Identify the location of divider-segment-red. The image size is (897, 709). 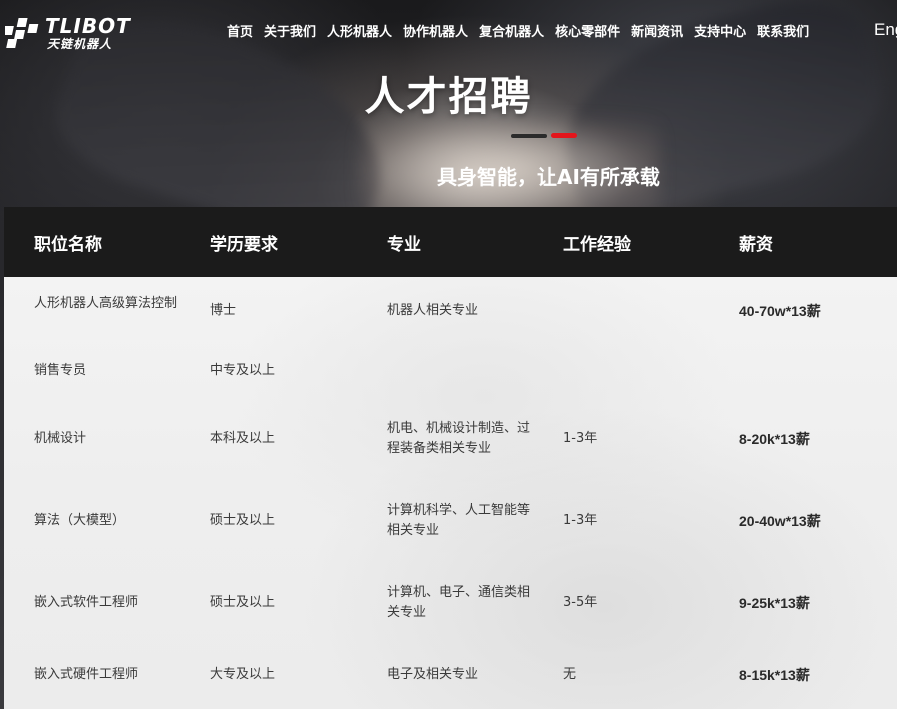
(564, 135).